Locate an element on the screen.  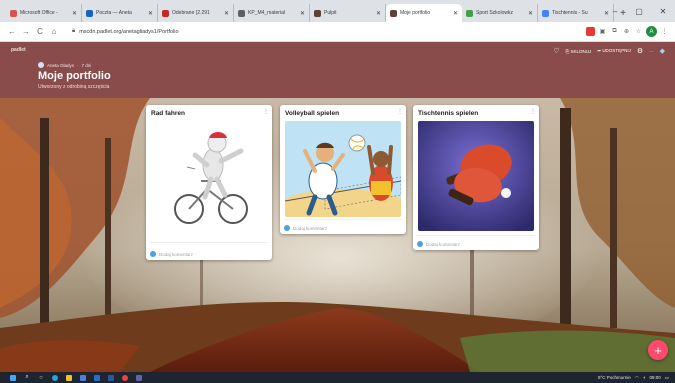
store-icon is located at coordinates (83, 377).